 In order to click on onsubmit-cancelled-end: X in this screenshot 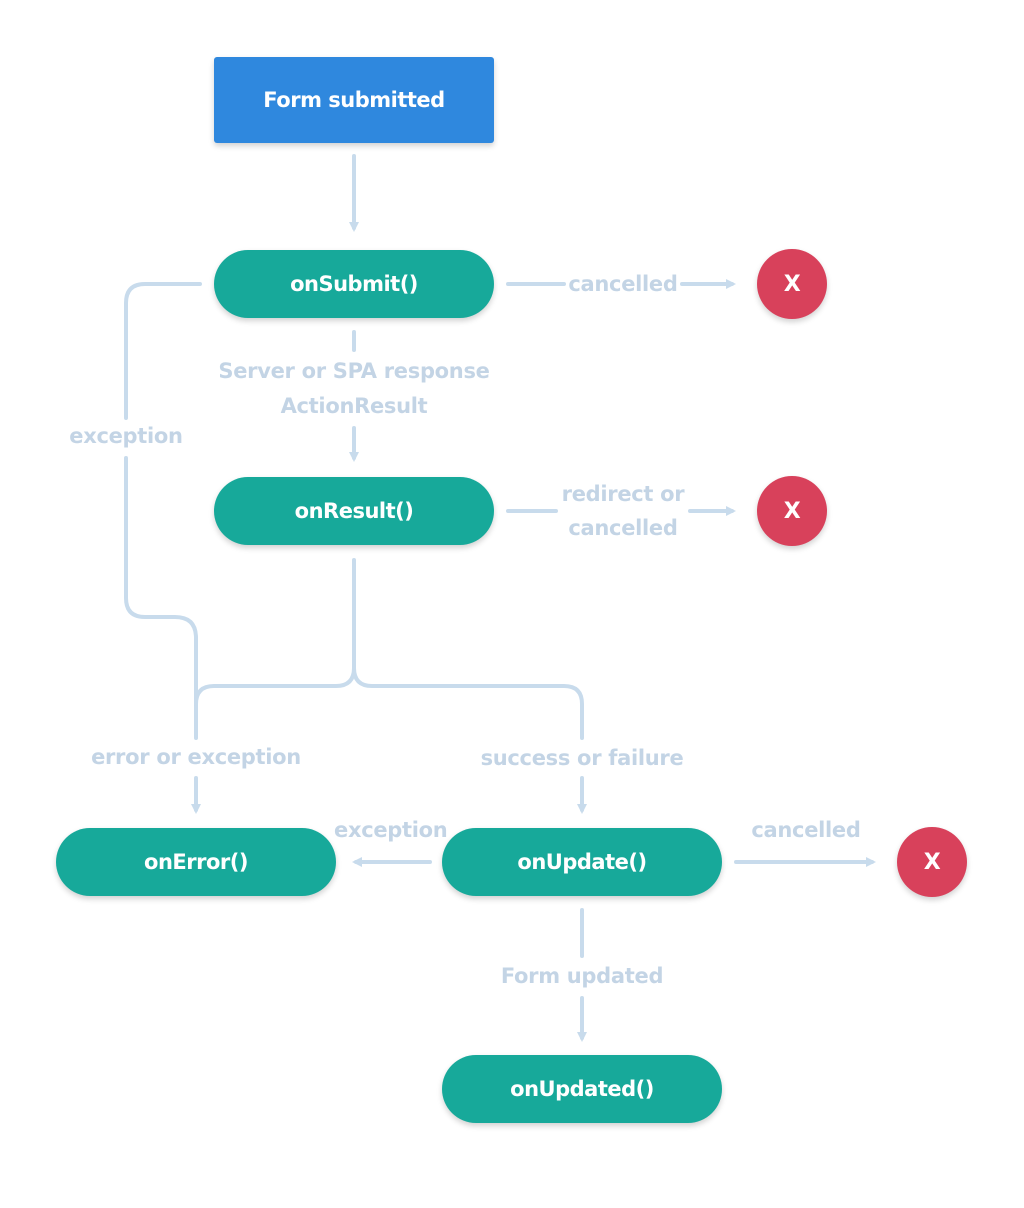, I will do `click(792, 284)`.